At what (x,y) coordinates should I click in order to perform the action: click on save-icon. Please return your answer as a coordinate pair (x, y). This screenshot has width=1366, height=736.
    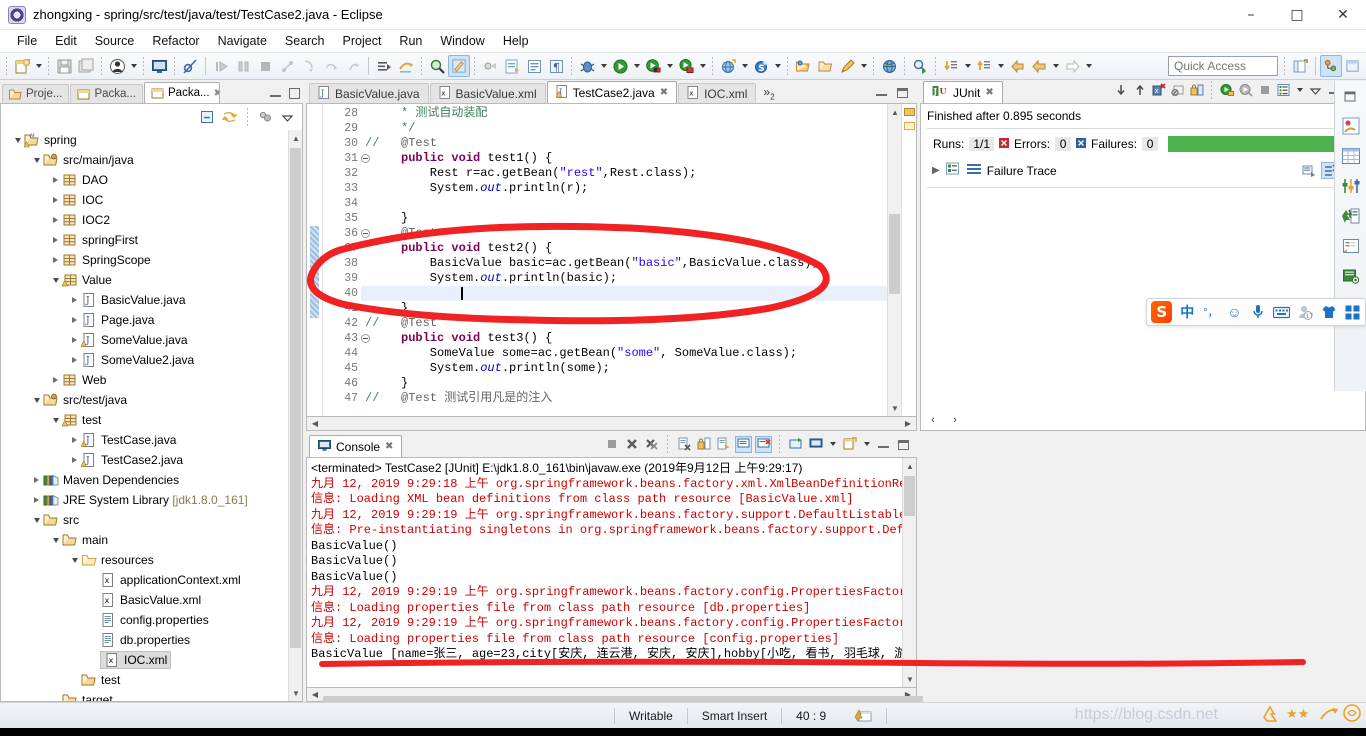
    Looking at the image, I should click on (64, 66).